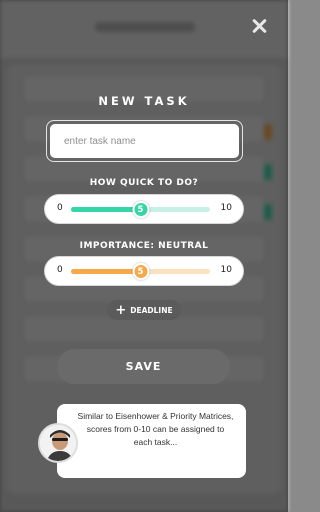  What do you see at coordinates (143, 366) in the screenshot?
I see `save-button: SAVE` at bounding box center [143, 366].